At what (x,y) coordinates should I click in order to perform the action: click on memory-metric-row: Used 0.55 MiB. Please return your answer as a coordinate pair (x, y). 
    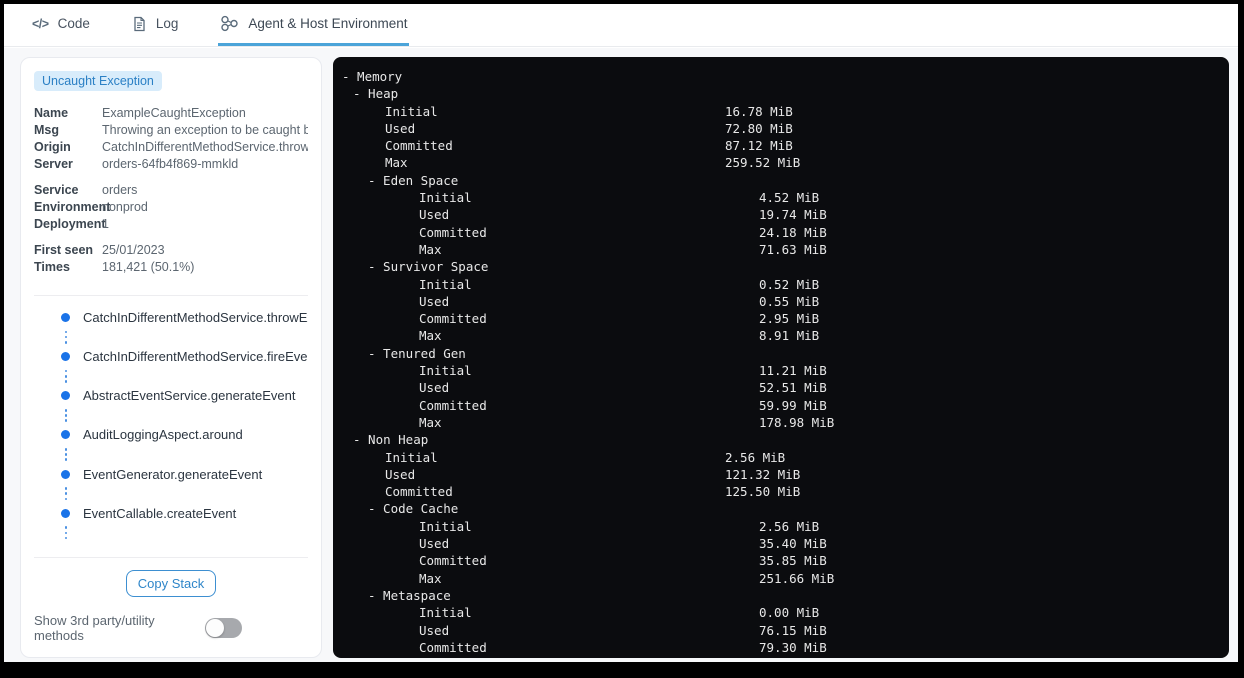
    Looking at the image, I should click on (780, 301).